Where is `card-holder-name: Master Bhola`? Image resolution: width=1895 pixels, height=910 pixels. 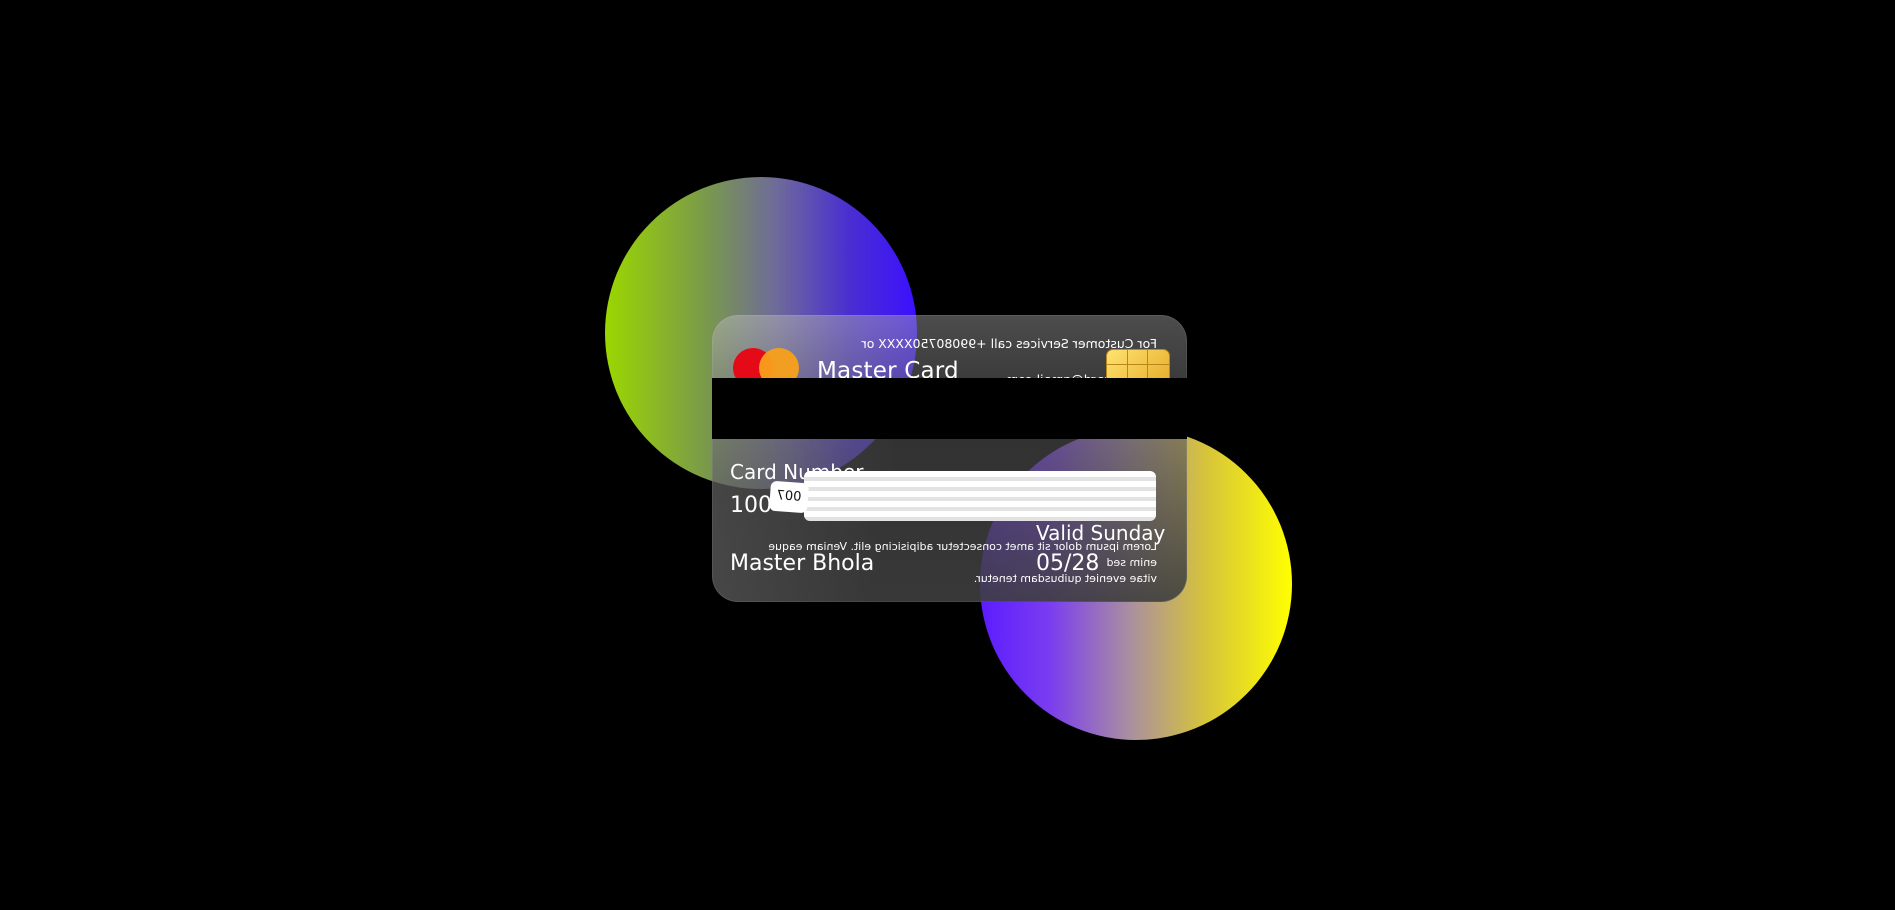
card-holder-name: Master Bhola is located at coordinates (802, 563).